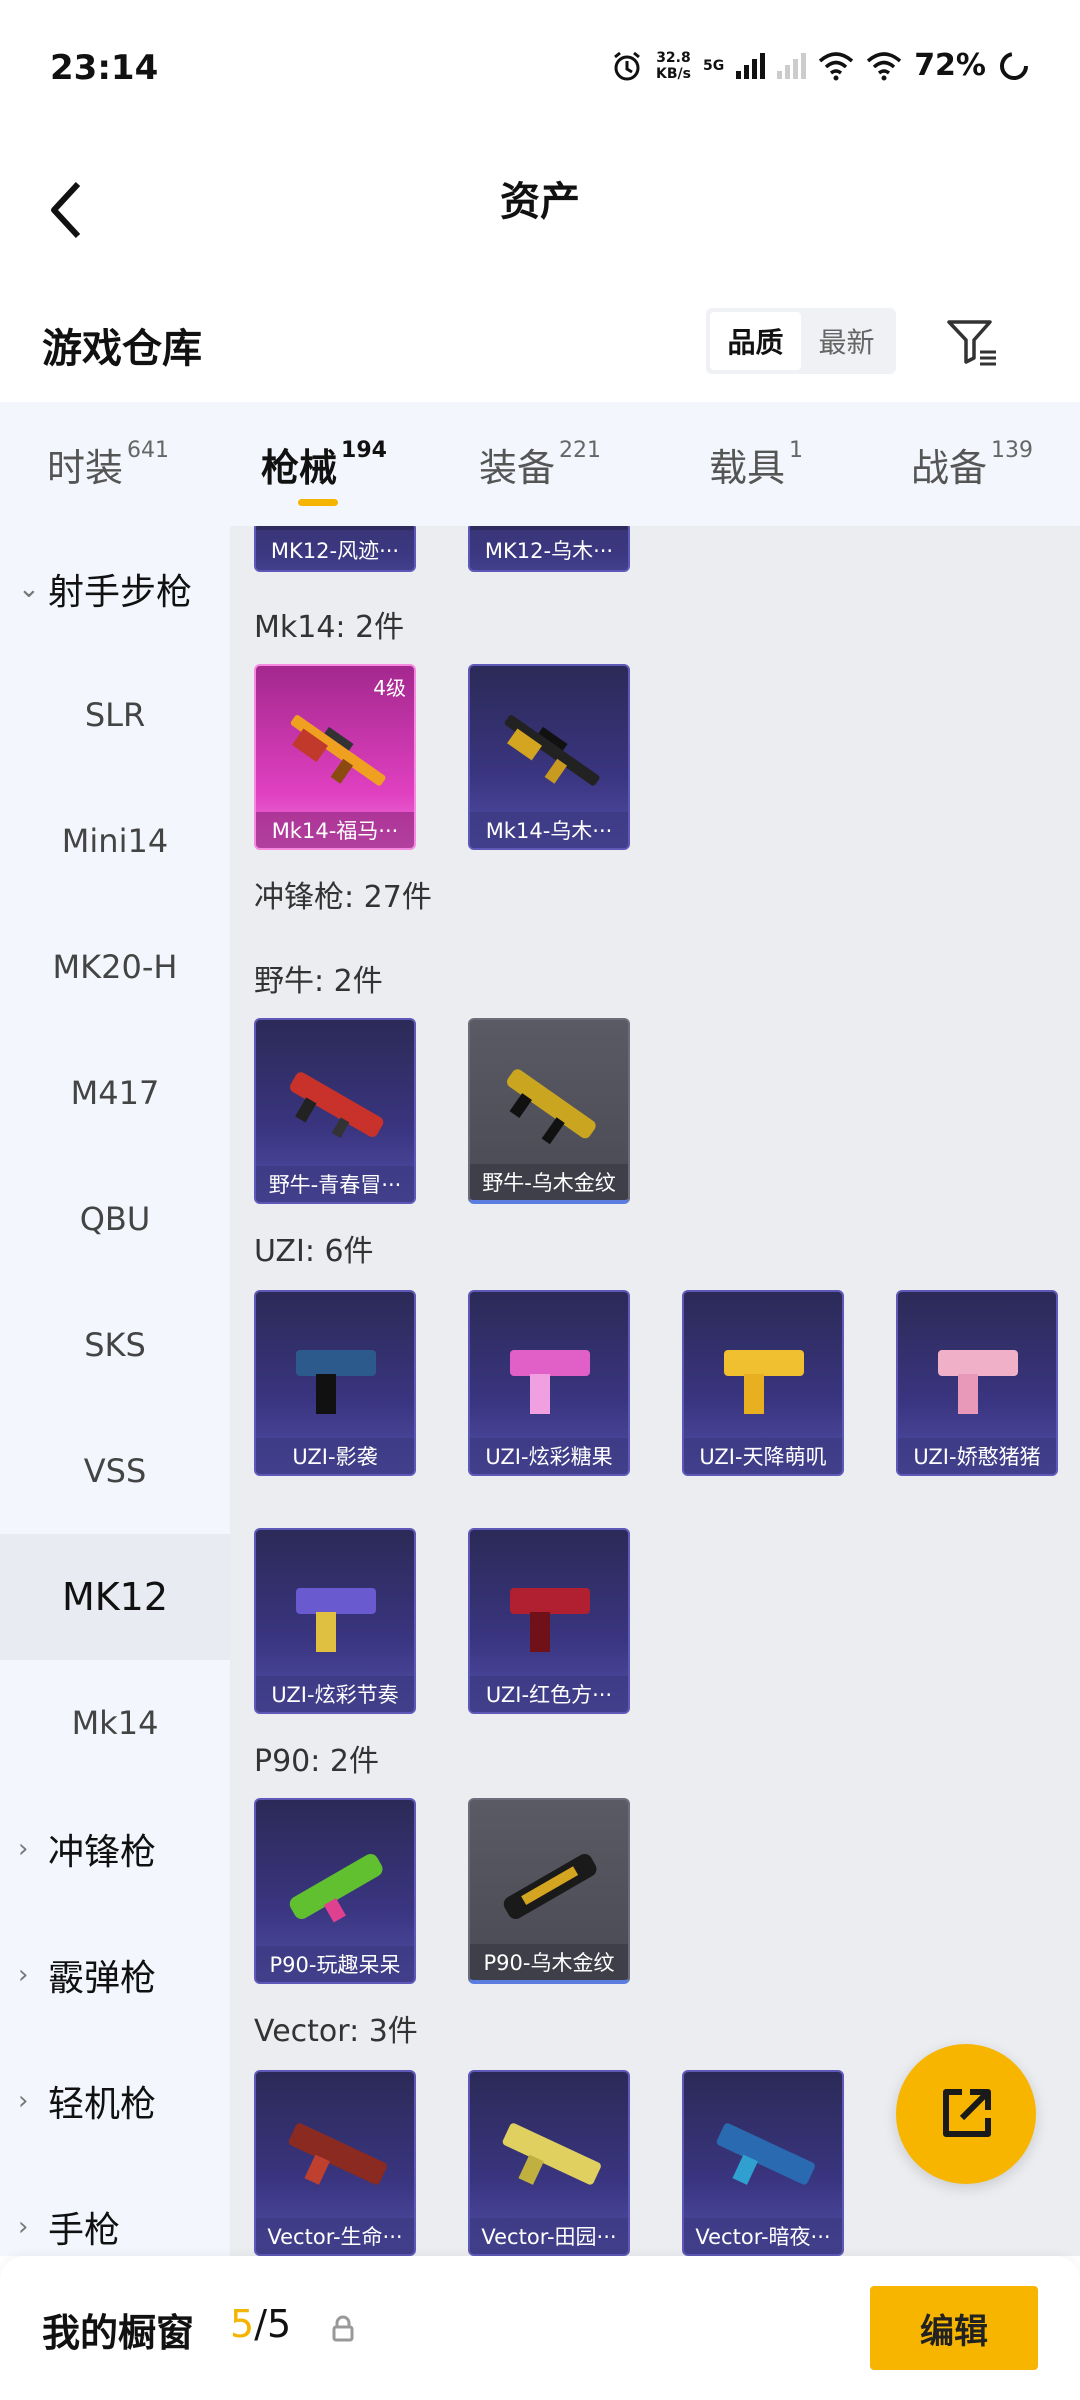 The height and width of the screenshot is (2400, 1080). Describe the element at coordinates (115, 1849) in the screenshot. I see `sidebar-group-smg: › 冲锋枪` at that location.